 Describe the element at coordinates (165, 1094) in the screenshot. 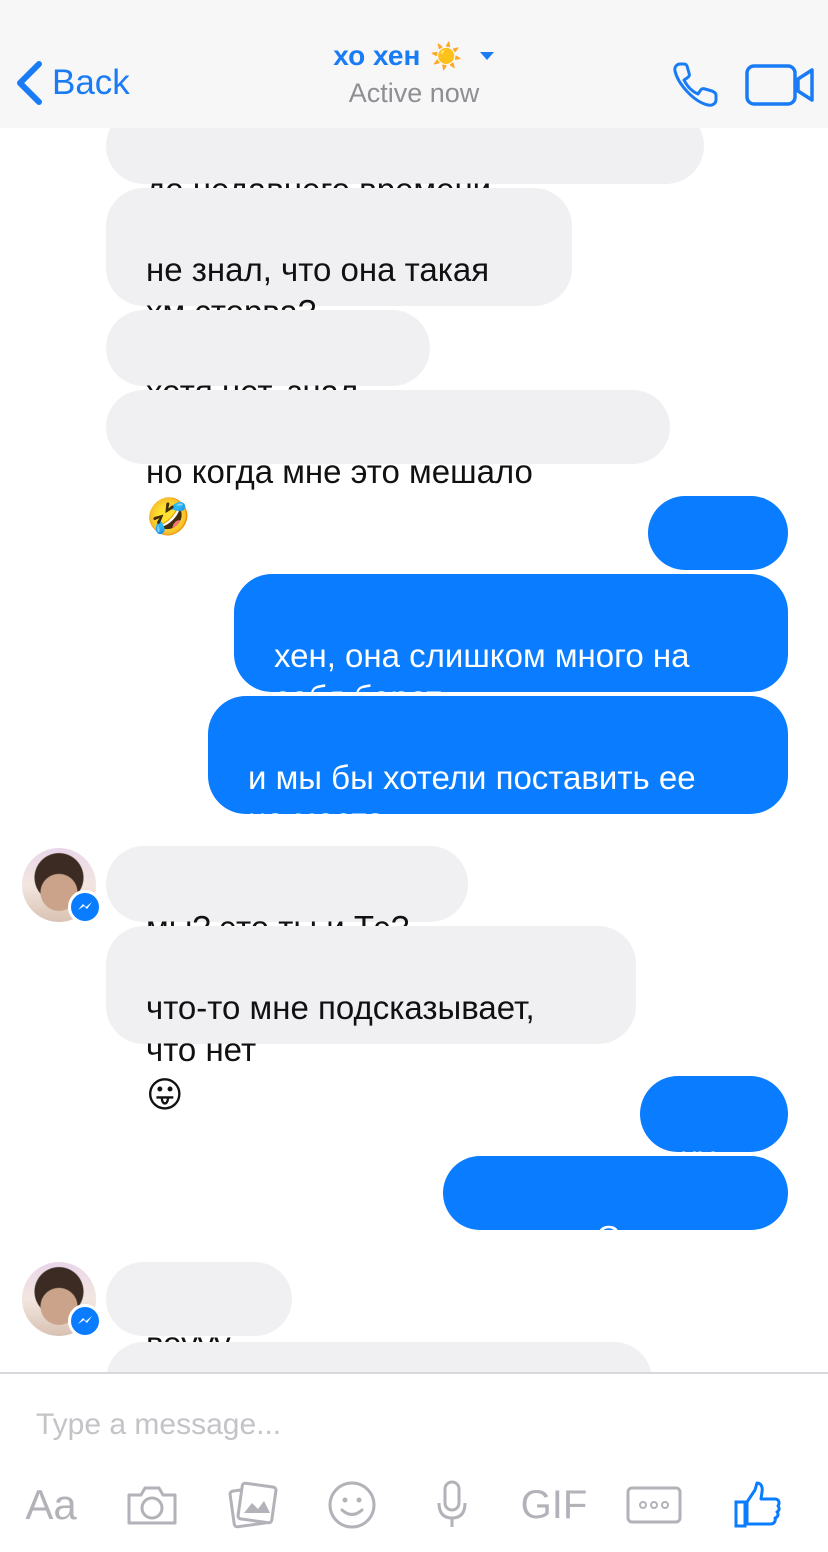

I see `tongue-emoji: 😛` at that location.